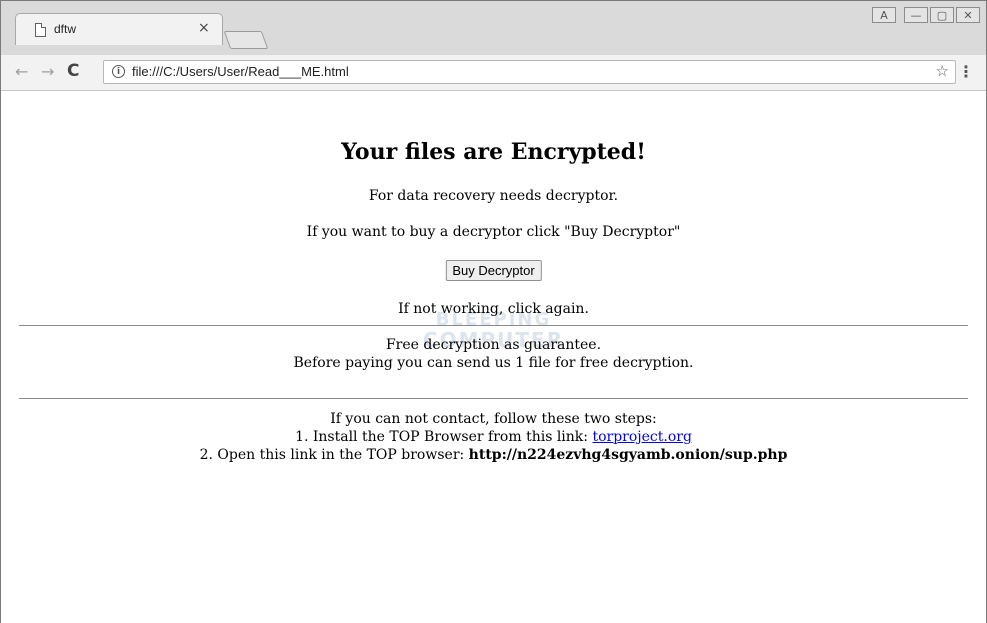  I want to click on back-arrow-icon: ←, so click(21, 71).